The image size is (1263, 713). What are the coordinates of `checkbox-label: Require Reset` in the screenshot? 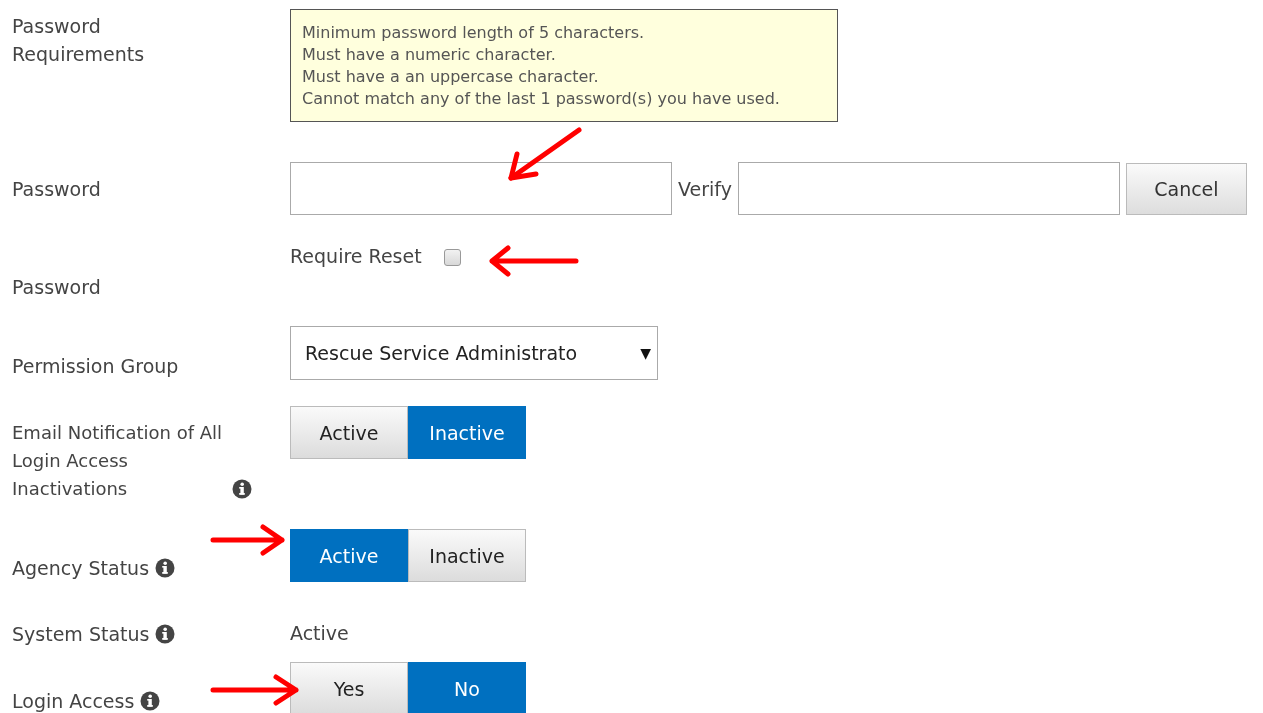 It's located at (356, 256).